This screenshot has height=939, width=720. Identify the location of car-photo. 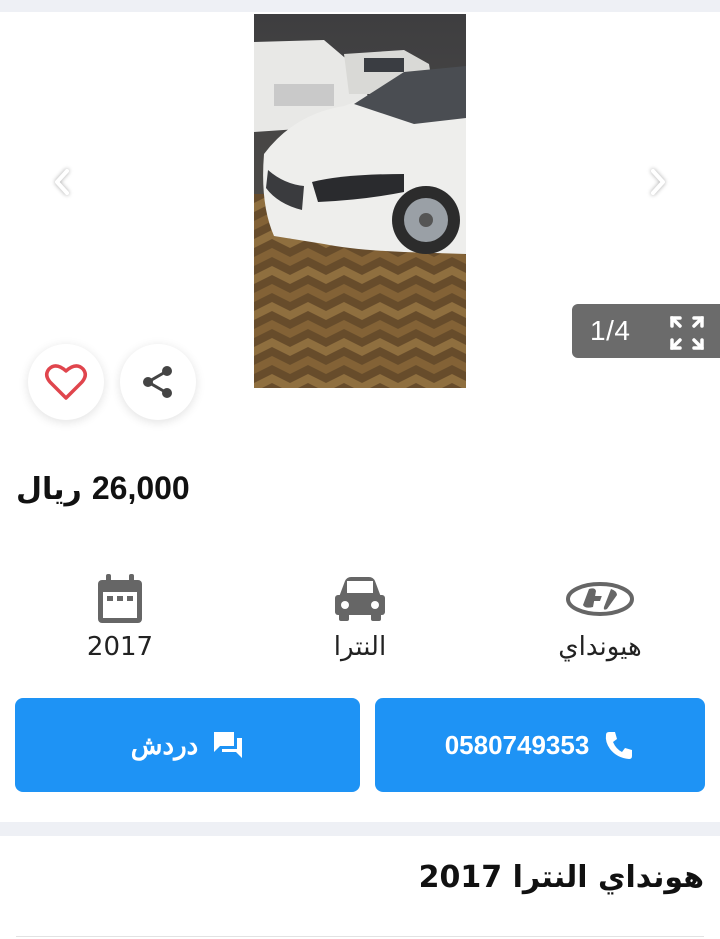
(360, 201).